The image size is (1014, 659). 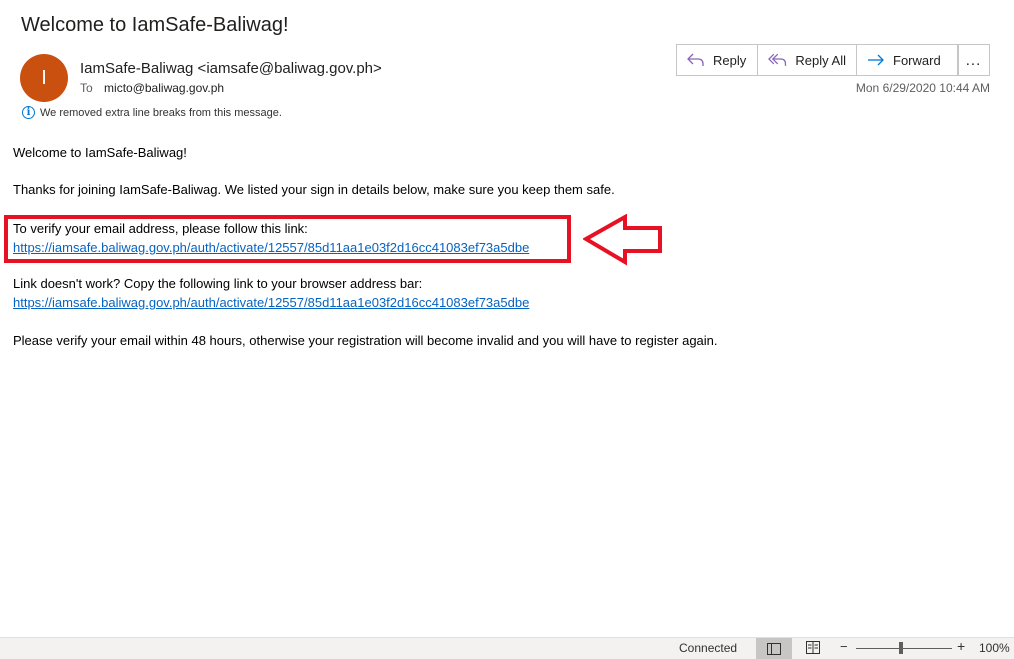 I want to click on message-actions: Reply Reply All Forward, so click(x=817, y=60).